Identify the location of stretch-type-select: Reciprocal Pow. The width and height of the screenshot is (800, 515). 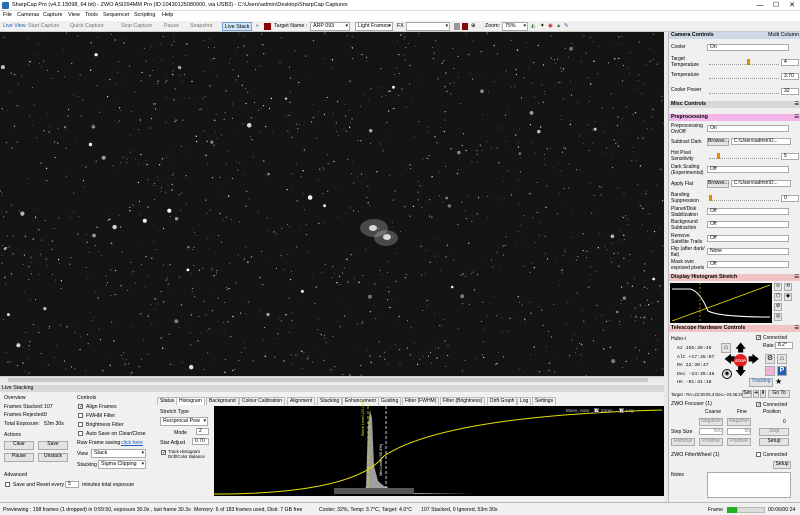
(184, 421).